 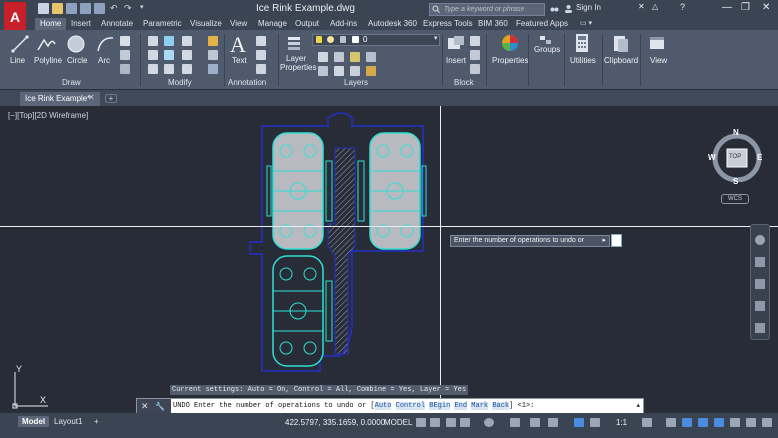 What do you see at coordinates (125, 55) in the screenshot?
I see `hatch-icon` at bounding box center [125, 55].